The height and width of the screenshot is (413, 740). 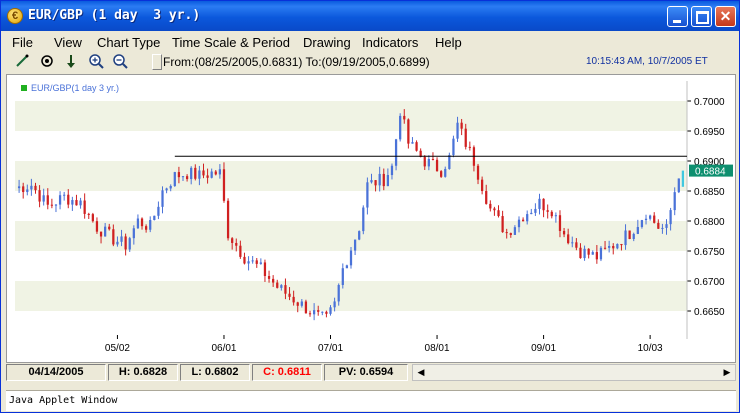 What do you see at coordinates (330, 348) in the screenshot?
I see `x-tick-label: 07/01` at bounding box center [330, 348].